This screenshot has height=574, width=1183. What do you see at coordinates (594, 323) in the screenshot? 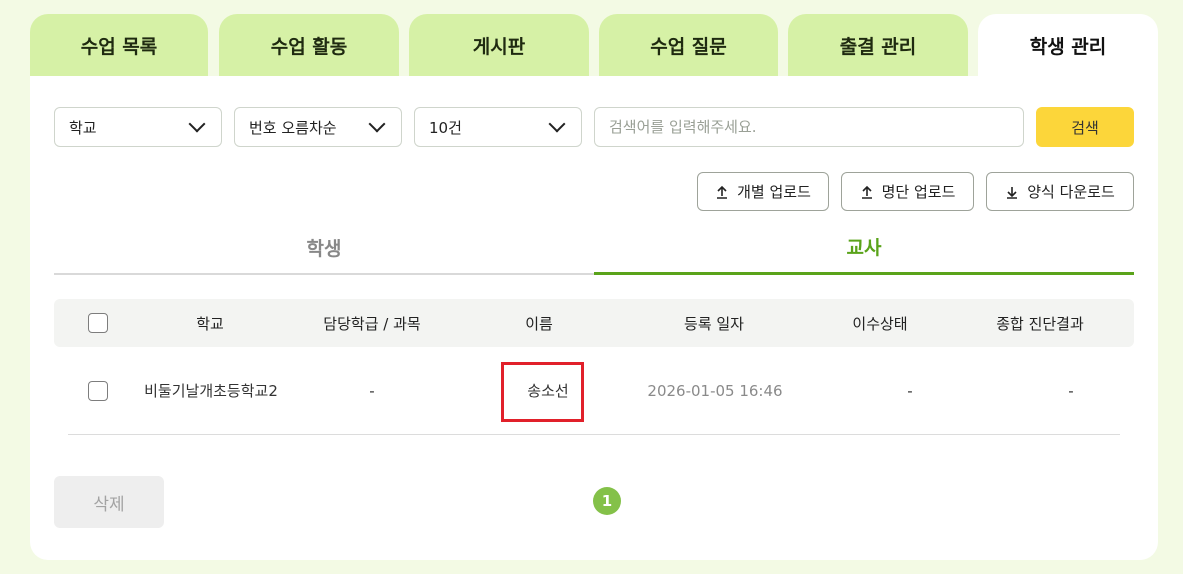
I see `table-header: 학교 담당학급 / 과목 이름 등록 일자 이수상태 종합 진단결과` at bounding box center [594, 323].